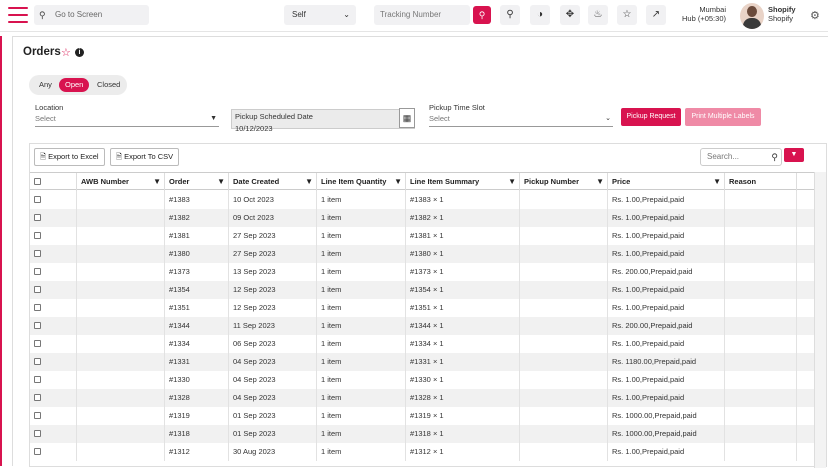  Describe the element at coordinates (197, 182) in the screenshot. I see `col-order: Order ▼` at that location.